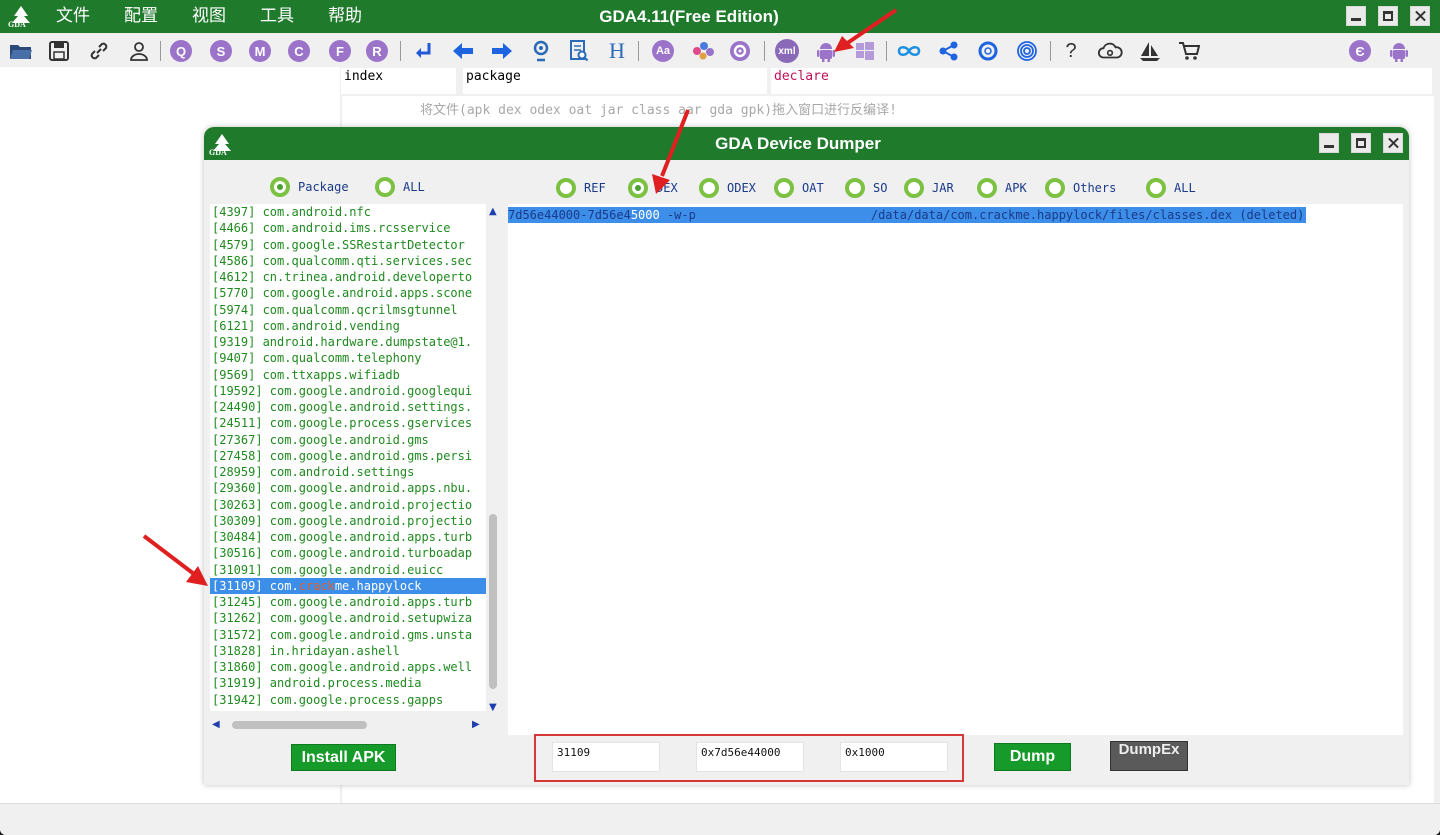 This screenshot has width=1440, height=835. What do you see at coordinates (784, 188) in the screenshot?
I see `radio-unchecked-icon` at bounding box center [784, 188].